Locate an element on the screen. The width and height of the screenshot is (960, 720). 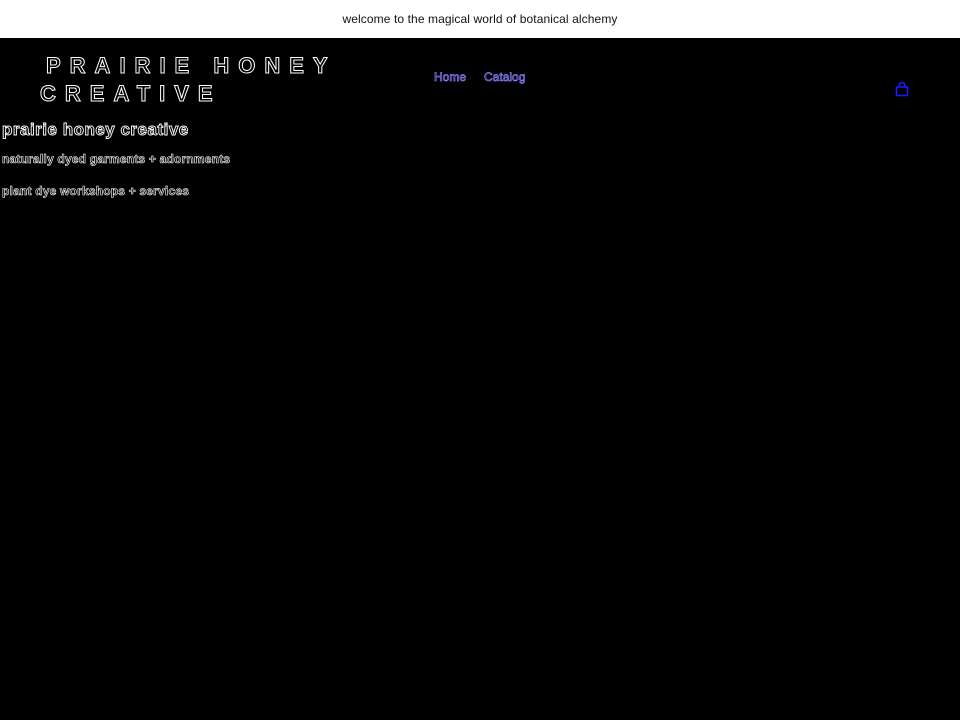
page-title: prairie honey creative is located at coordinates (95, 130).